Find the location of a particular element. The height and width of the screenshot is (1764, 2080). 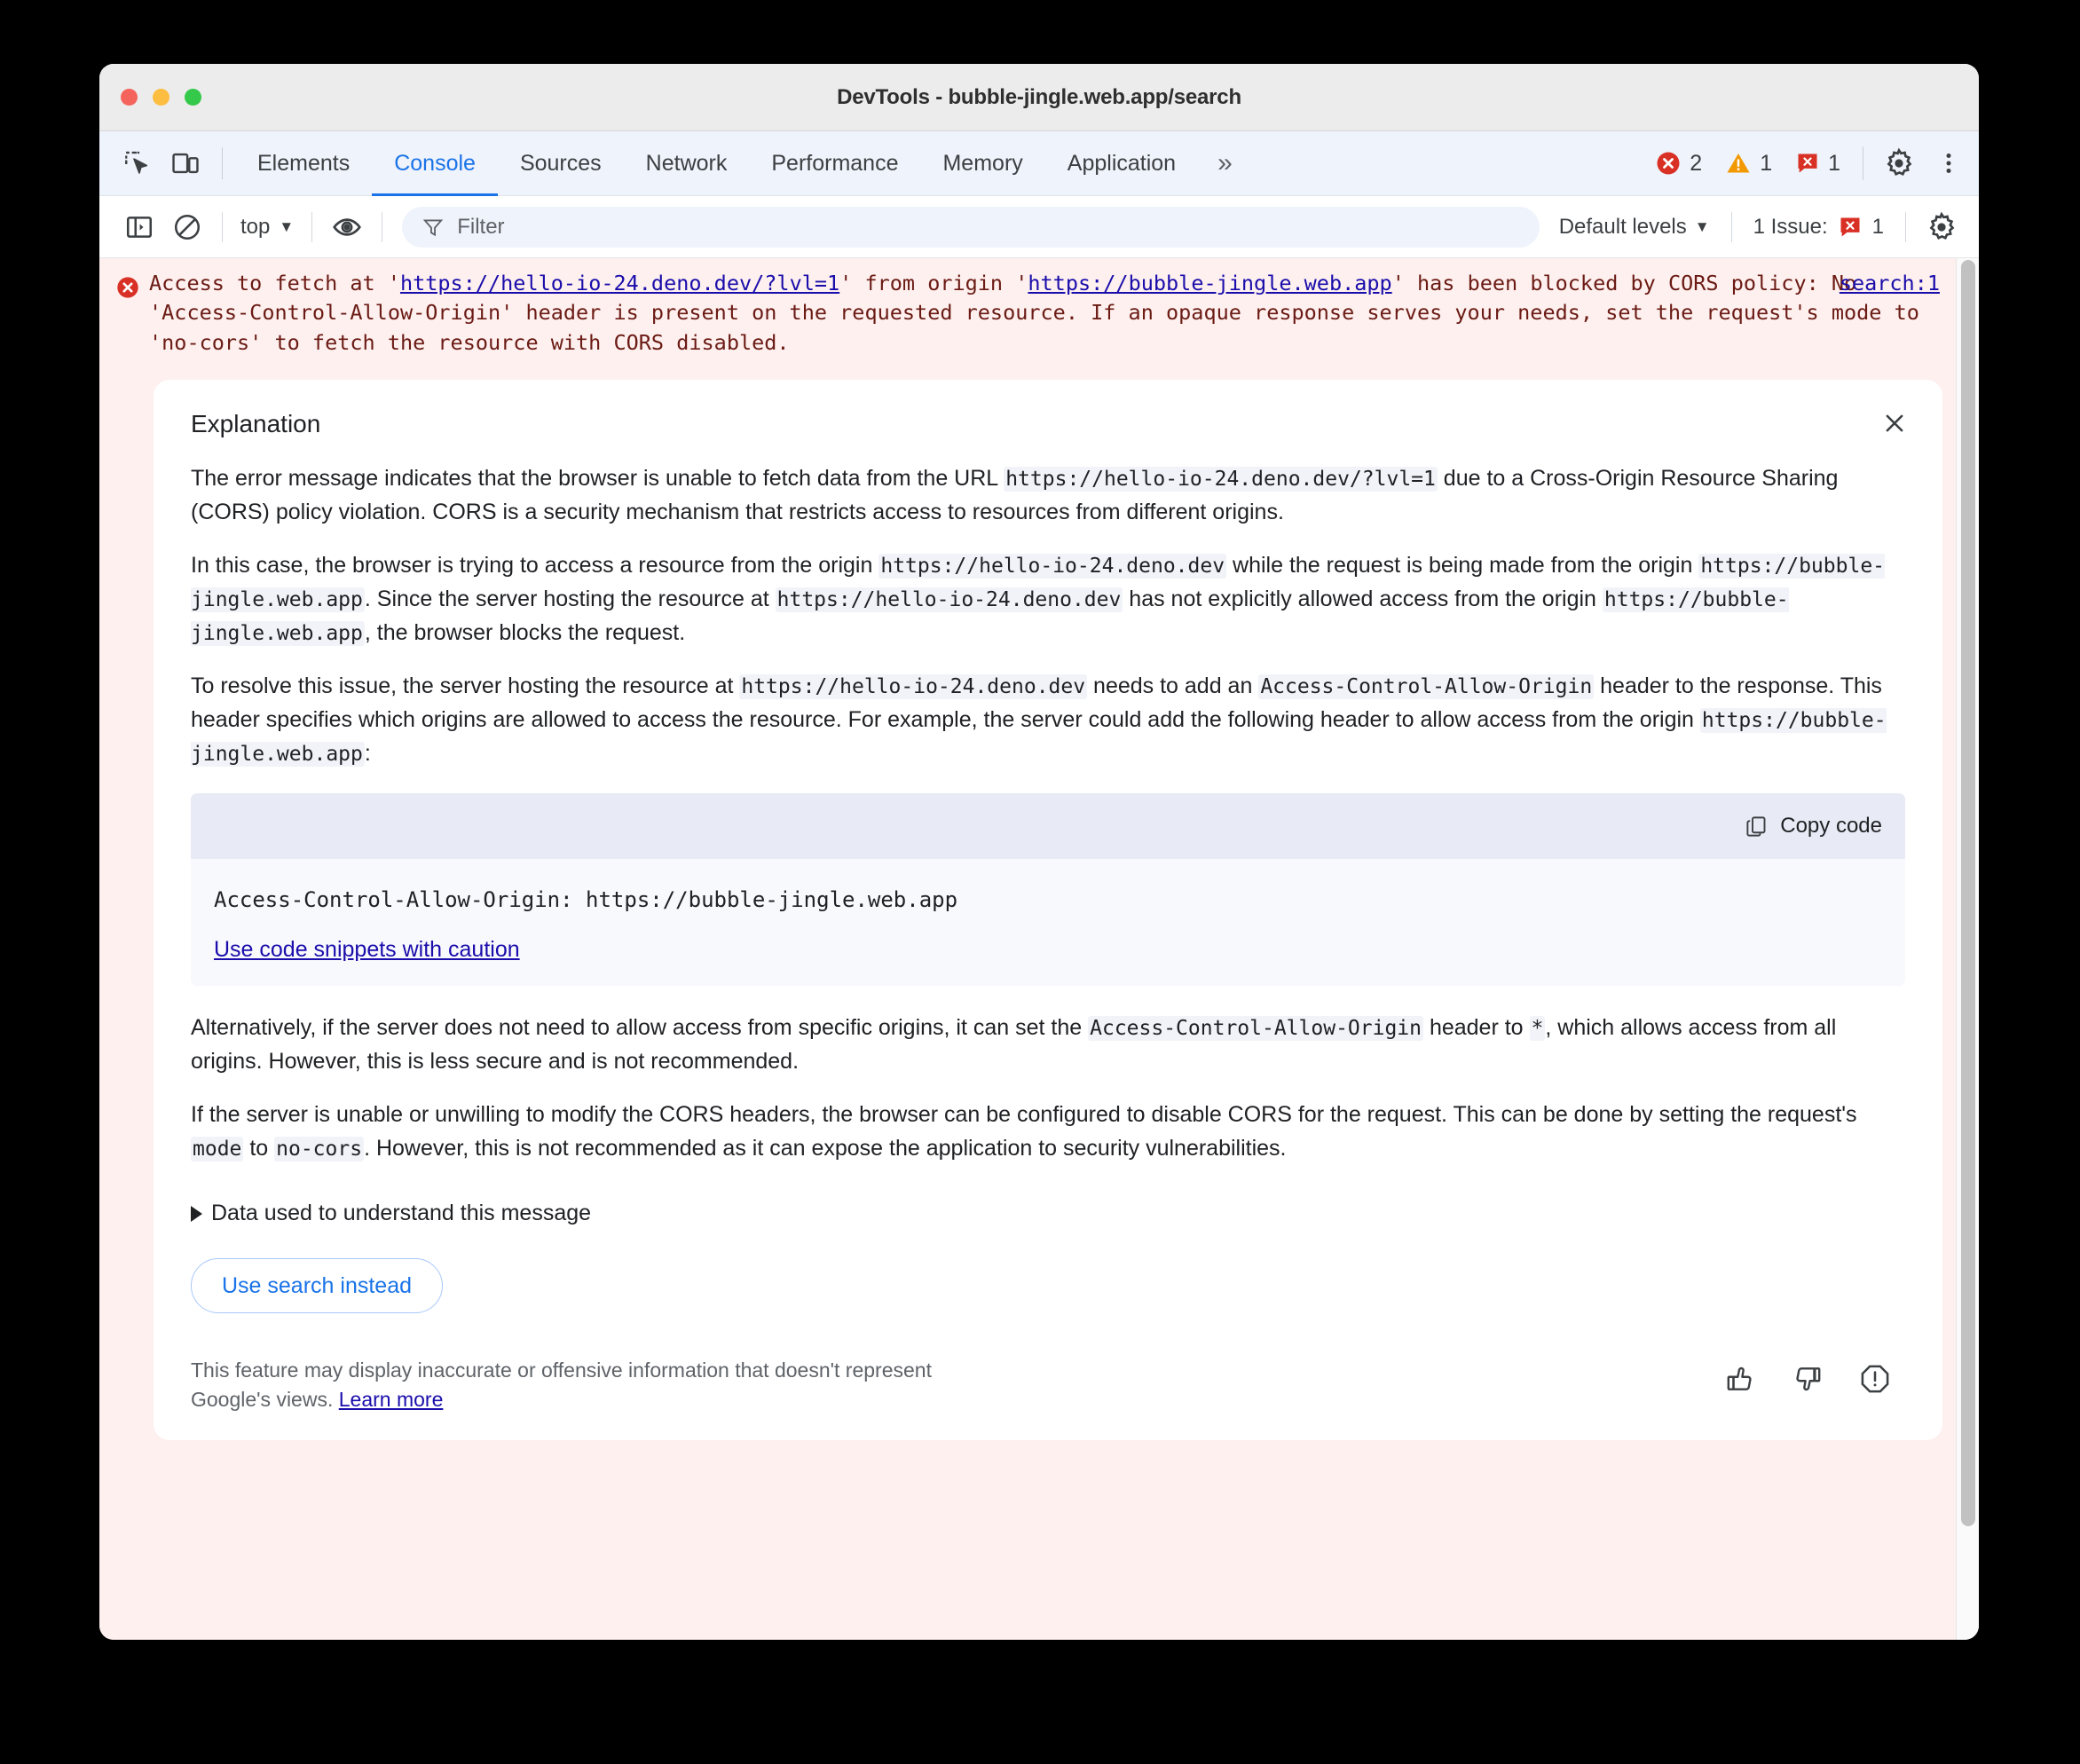

kebab-menu-icon is located at coordinates (1949, 163).